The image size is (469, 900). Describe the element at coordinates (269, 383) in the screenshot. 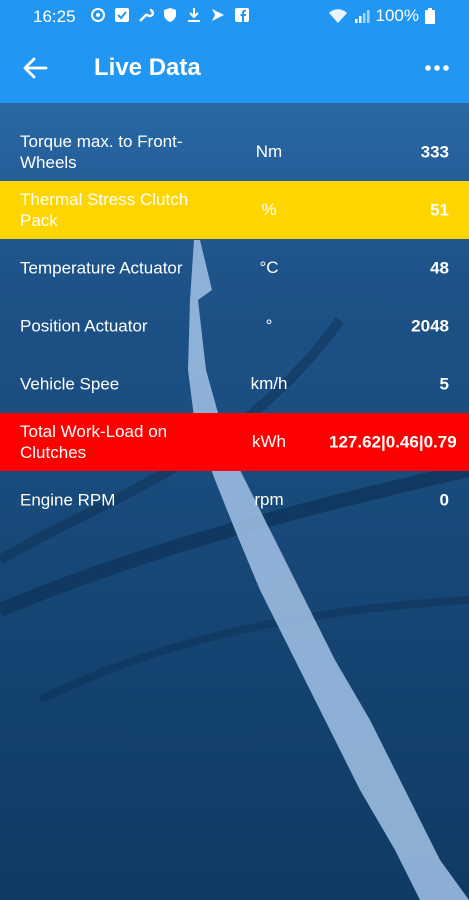

I see `parameter-unit: km/h` at that location.